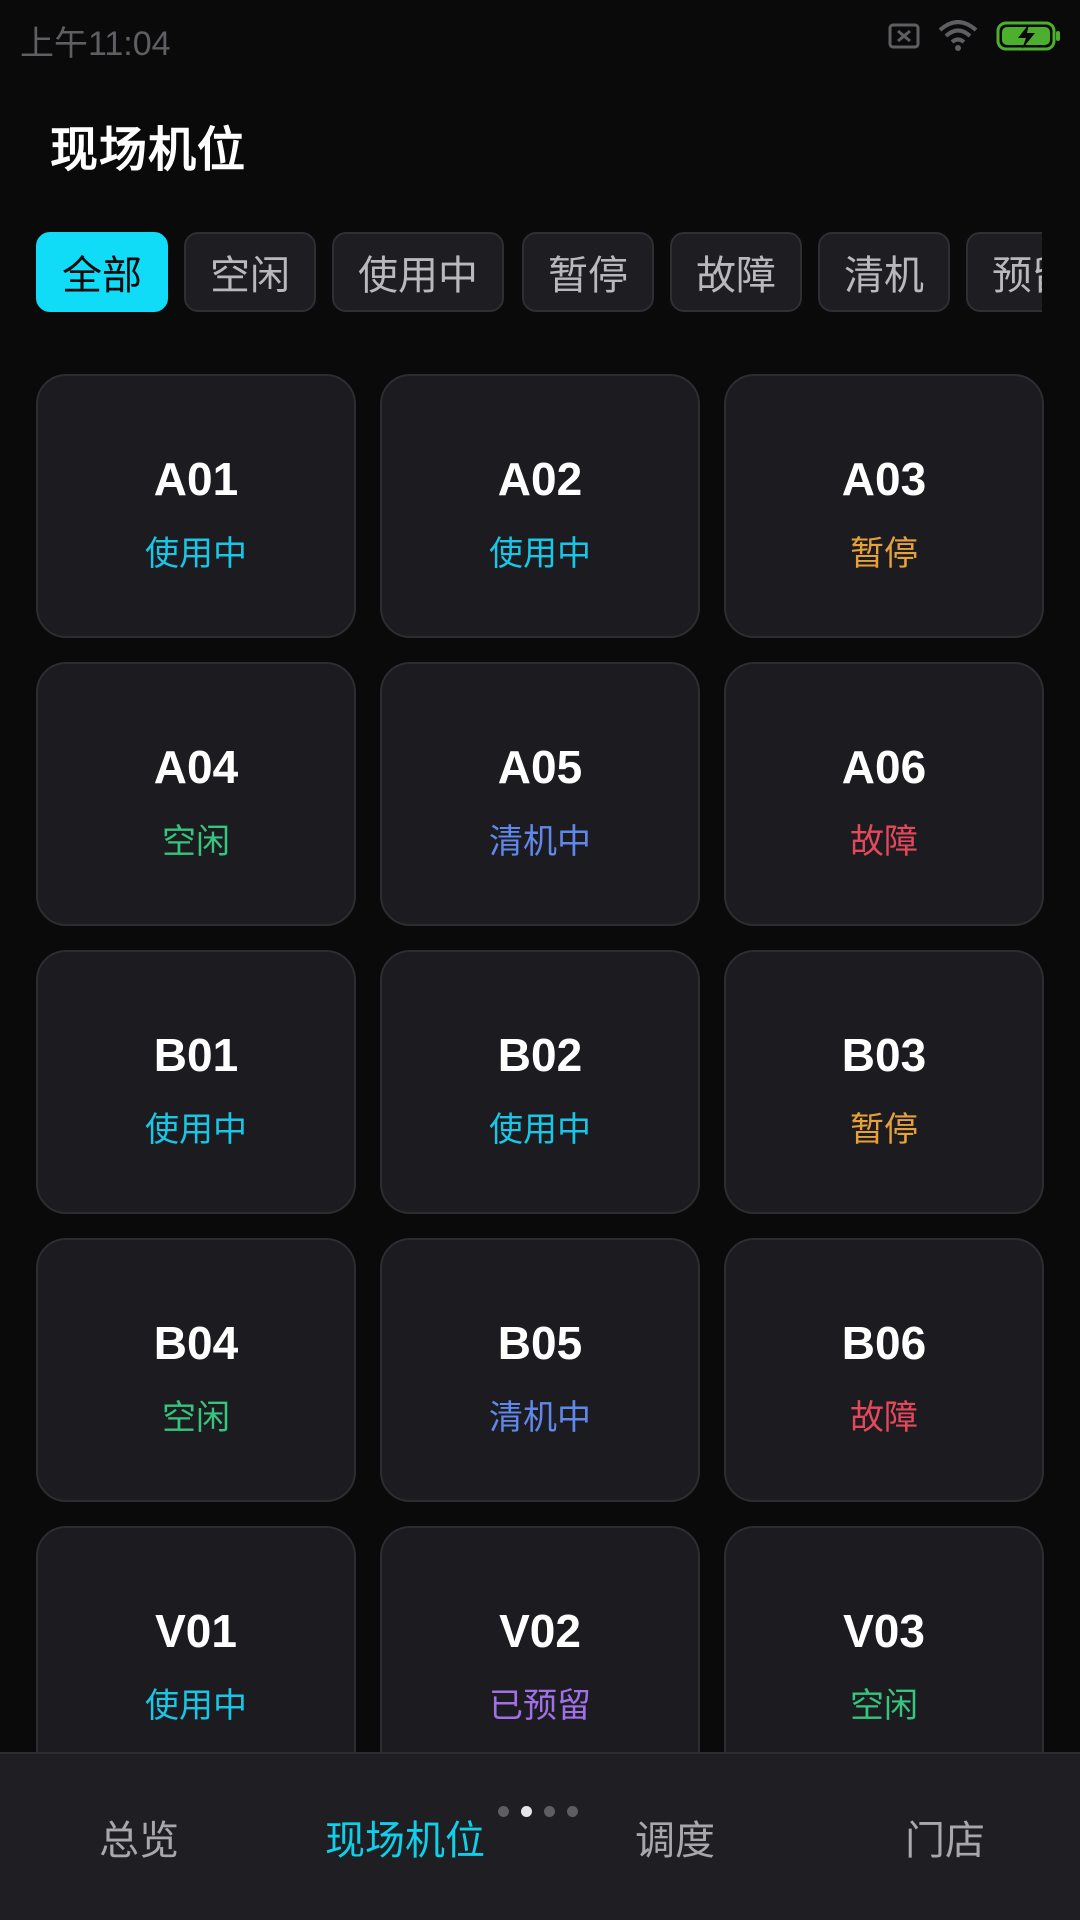  I want to click on filter-chip-all: 全部, so click(102, 272).